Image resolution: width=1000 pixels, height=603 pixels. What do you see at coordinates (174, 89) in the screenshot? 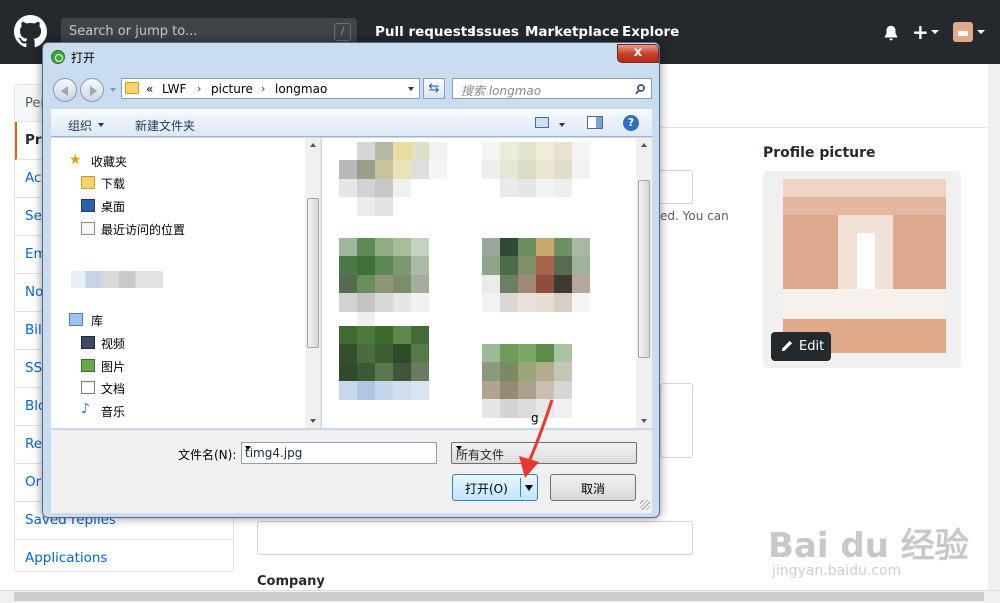
I see `breadcrumb-lwf: LWF` at bounding box center [174, 89].